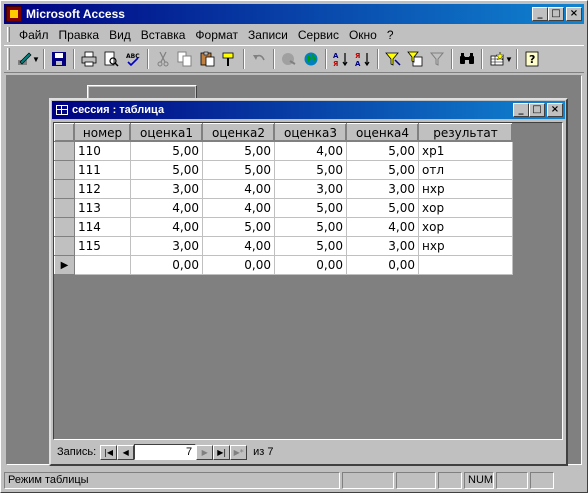 This screenshot has height=493, width=588. I want to click on cell-nomer: 112, so click(102, 189).